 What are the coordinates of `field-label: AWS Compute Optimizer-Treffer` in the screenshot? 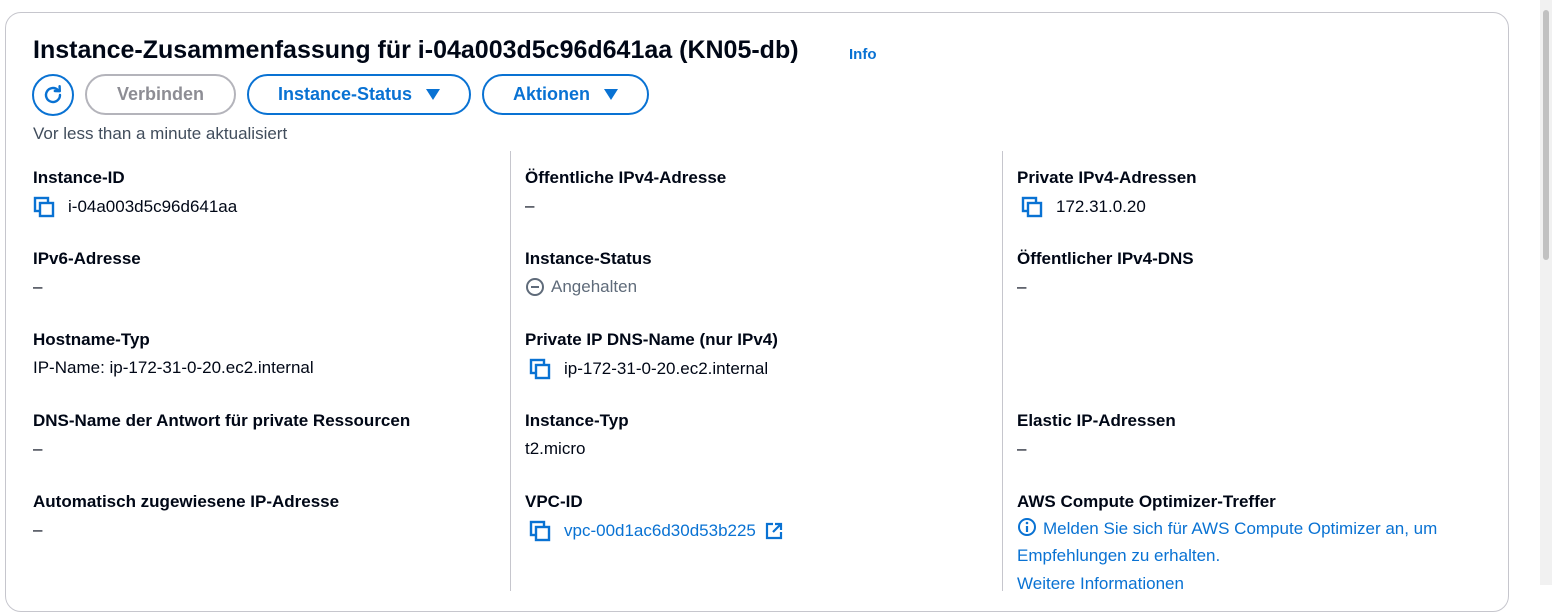 It's located at (1146, 501).